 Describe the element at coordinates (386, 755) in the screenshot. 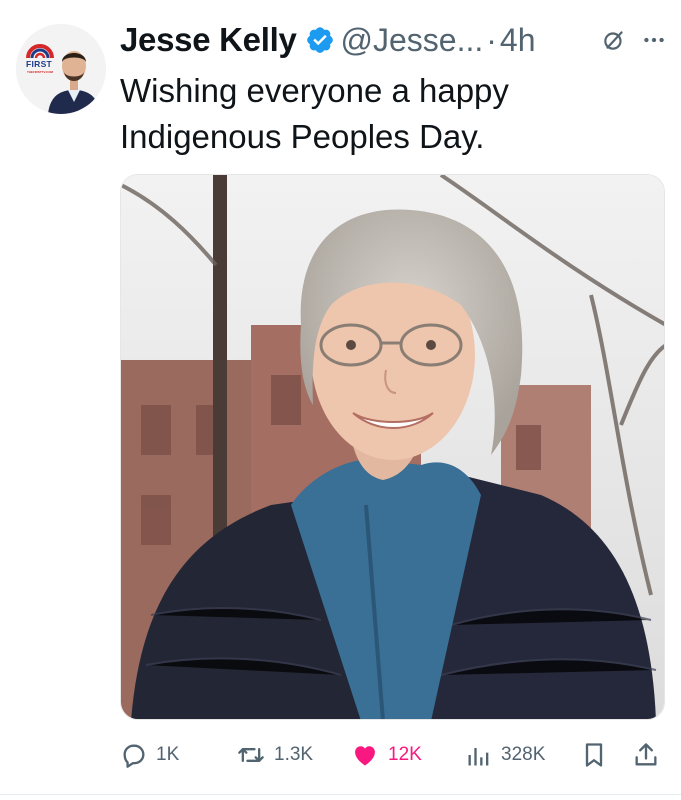

I see `like-button: 12K` at that location.